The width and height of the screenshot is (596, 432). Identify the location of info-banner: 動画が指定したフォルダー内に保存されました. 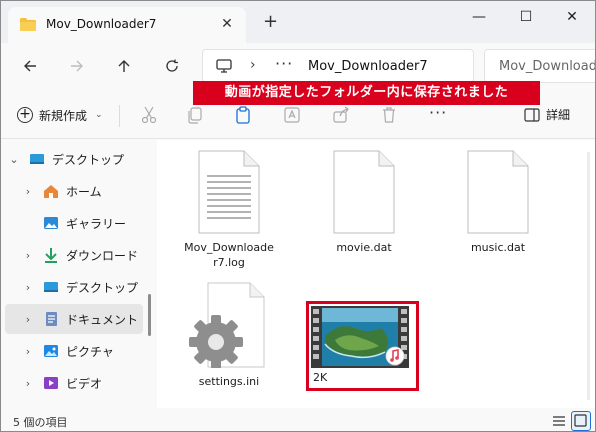
(366, 93).